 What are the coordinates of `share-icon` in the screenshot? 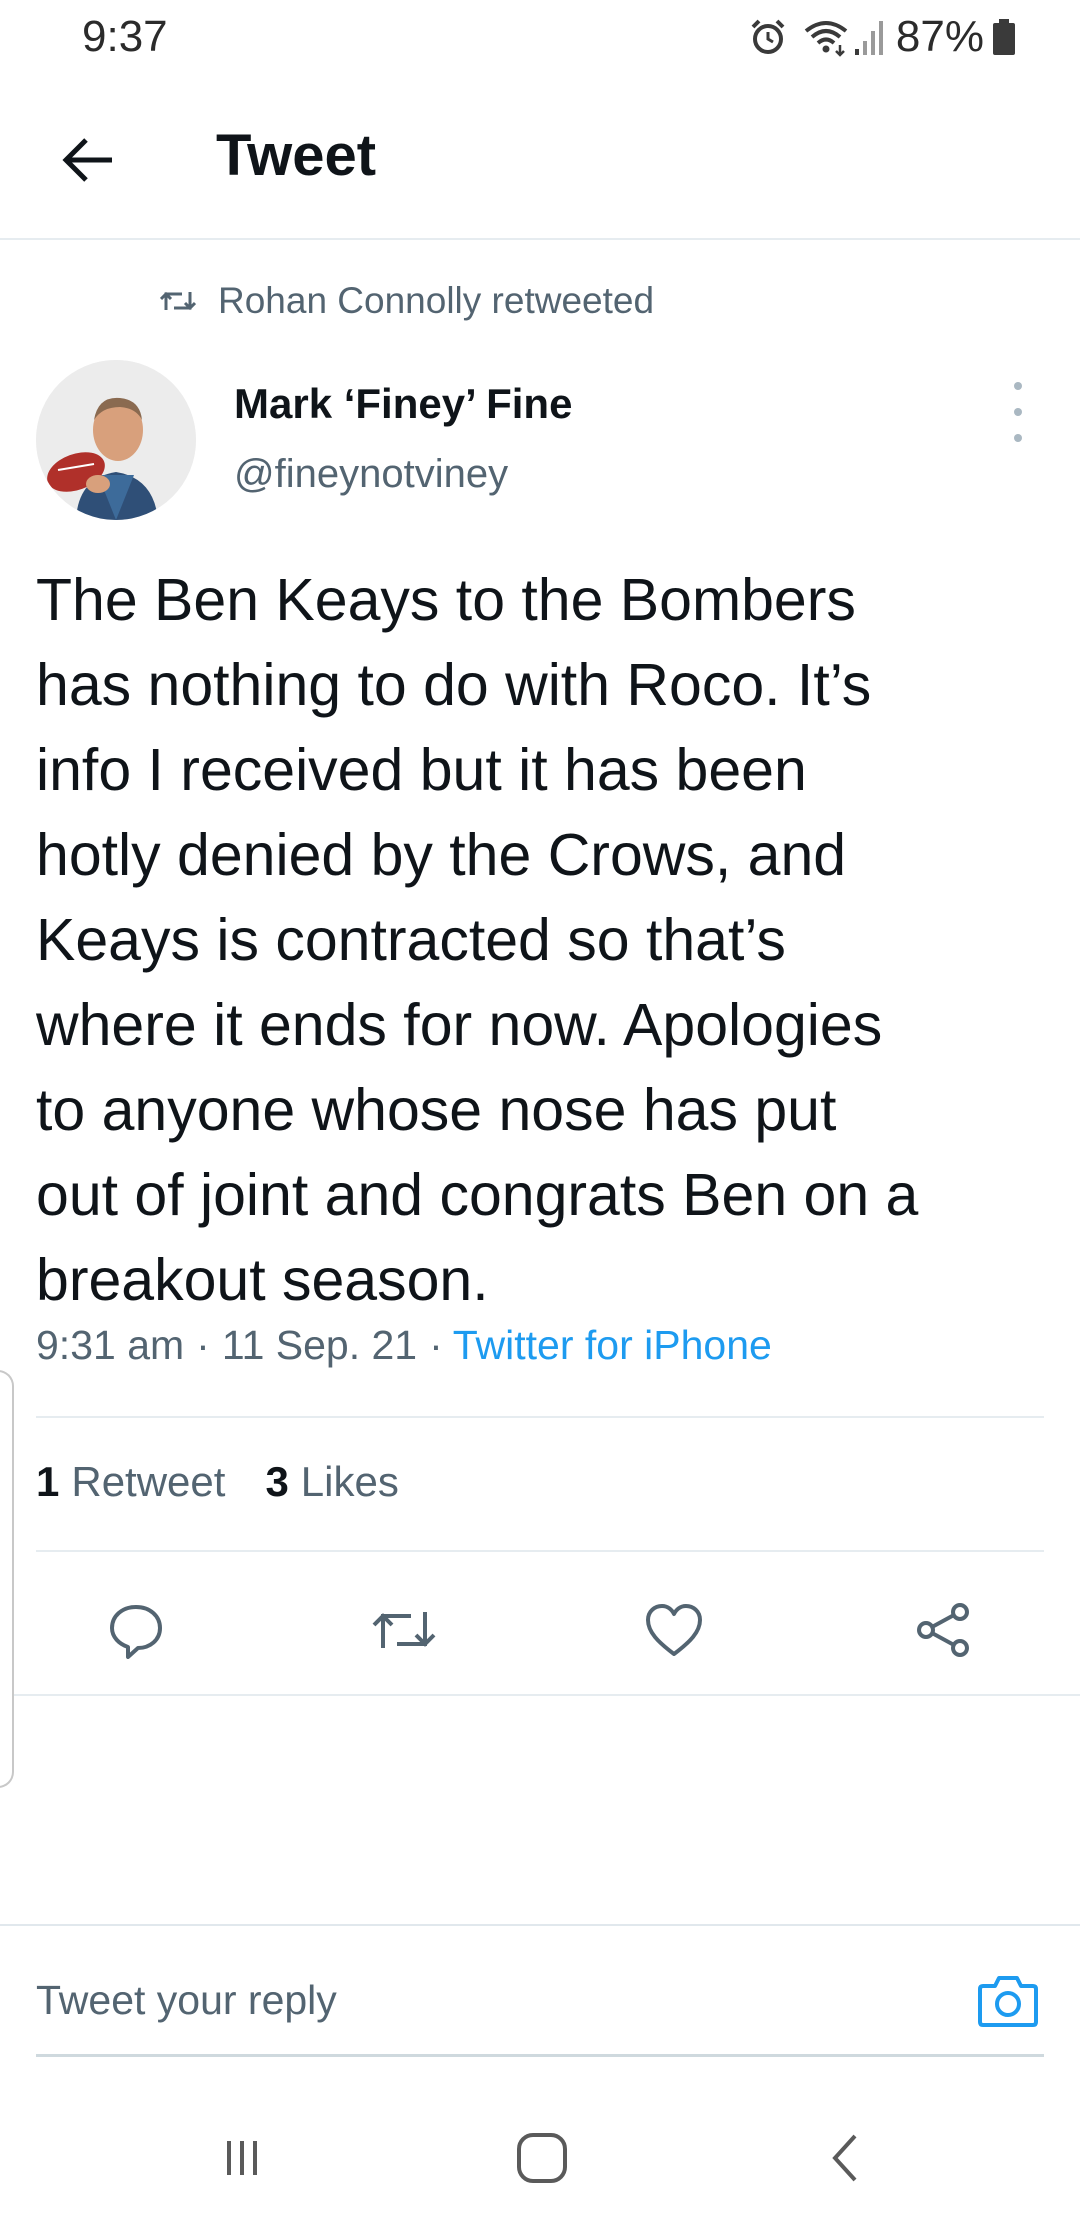 It's located at (944, 1630).